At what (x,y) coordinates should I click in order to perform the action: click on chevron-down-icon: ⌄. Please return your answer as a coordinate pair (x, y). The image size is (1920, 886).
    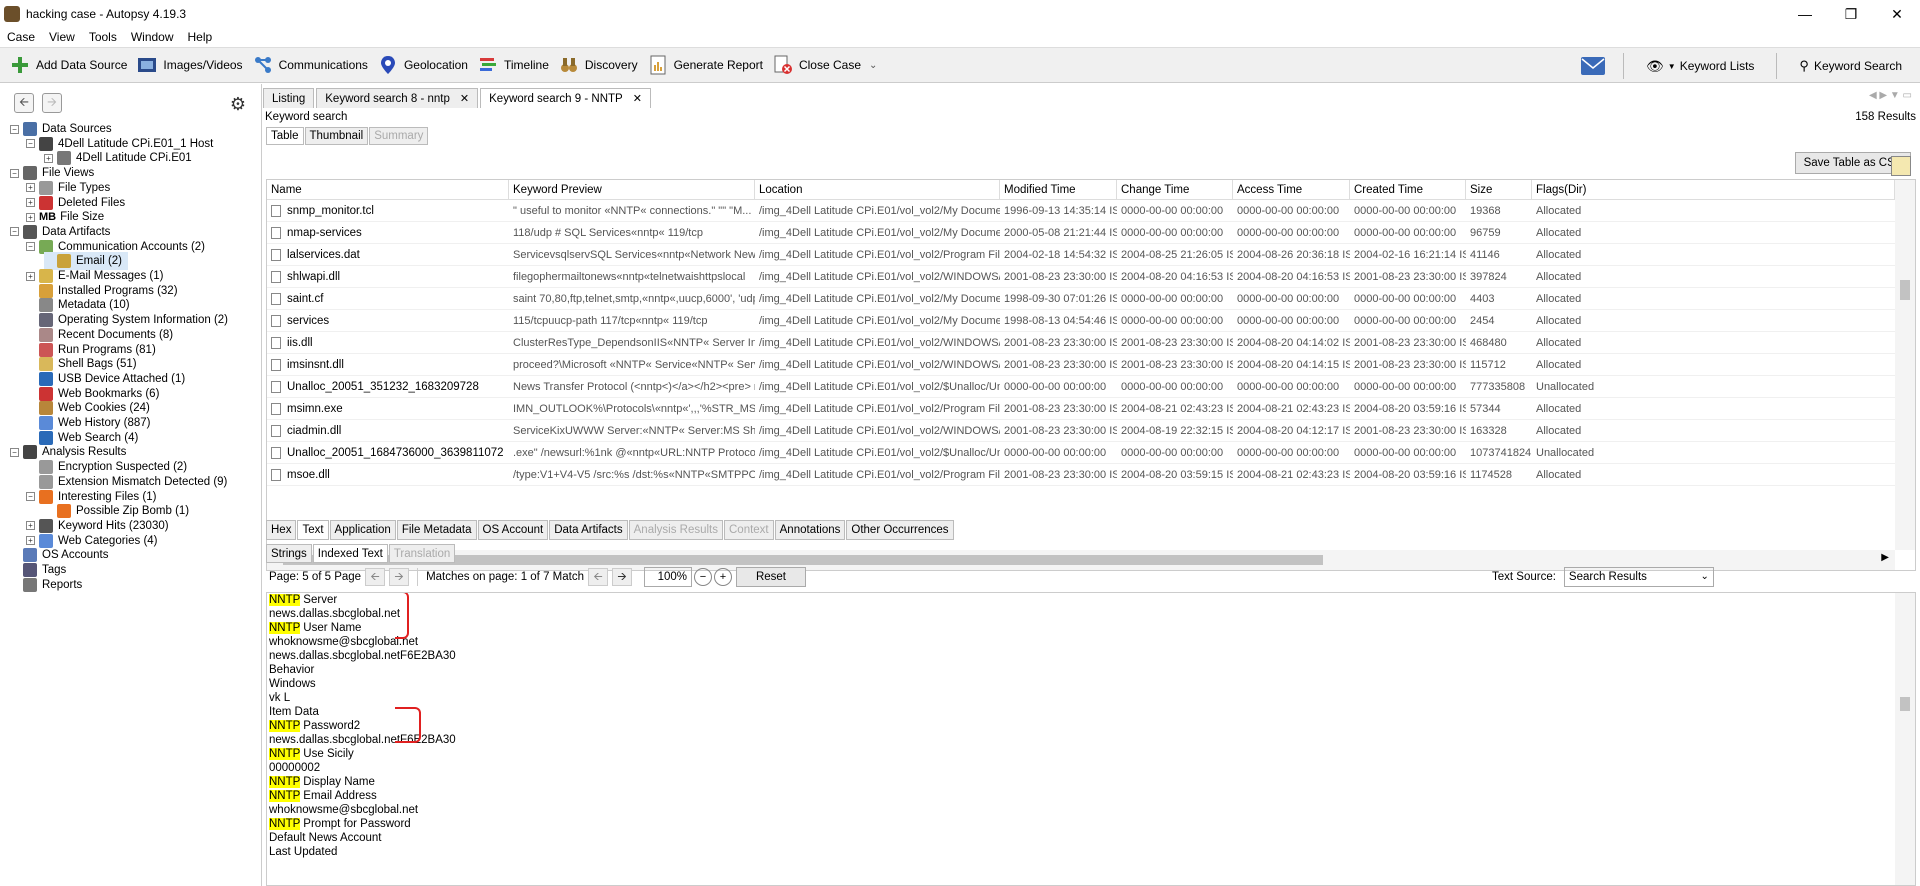
    Looking at the image, I should click on (873, 65).